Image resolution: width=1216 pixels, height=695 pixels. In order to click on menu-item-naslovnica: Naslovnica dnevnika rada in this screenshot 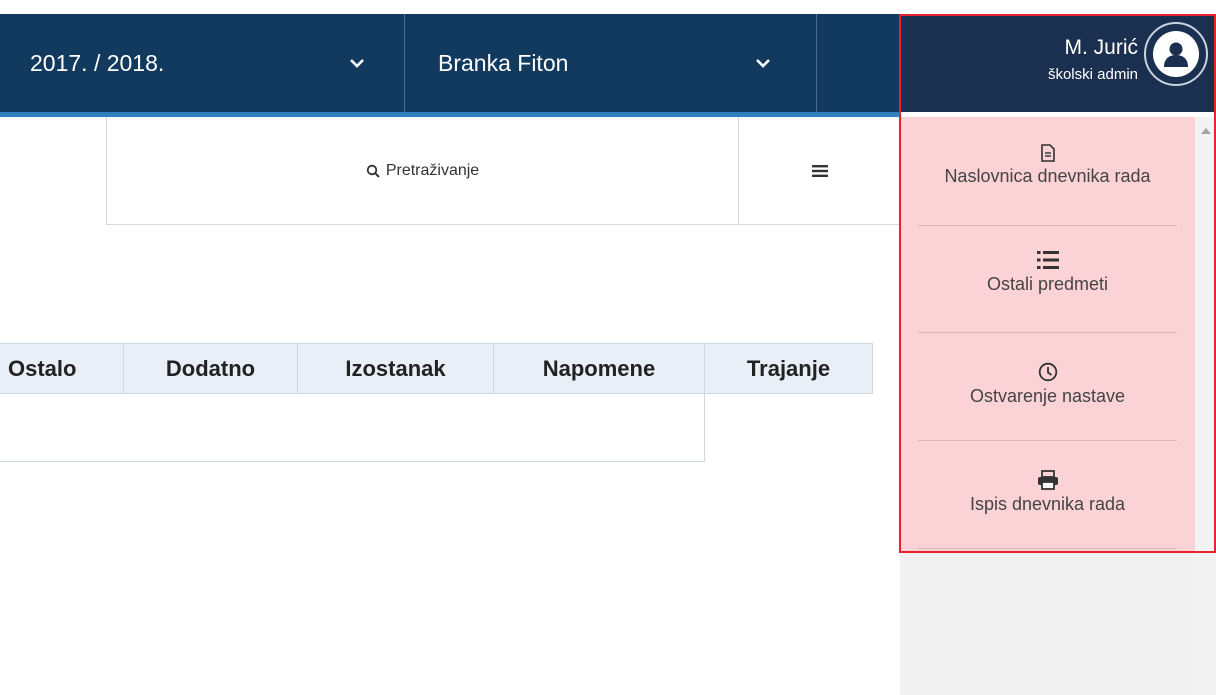, I will do `click(1047, 162)`.